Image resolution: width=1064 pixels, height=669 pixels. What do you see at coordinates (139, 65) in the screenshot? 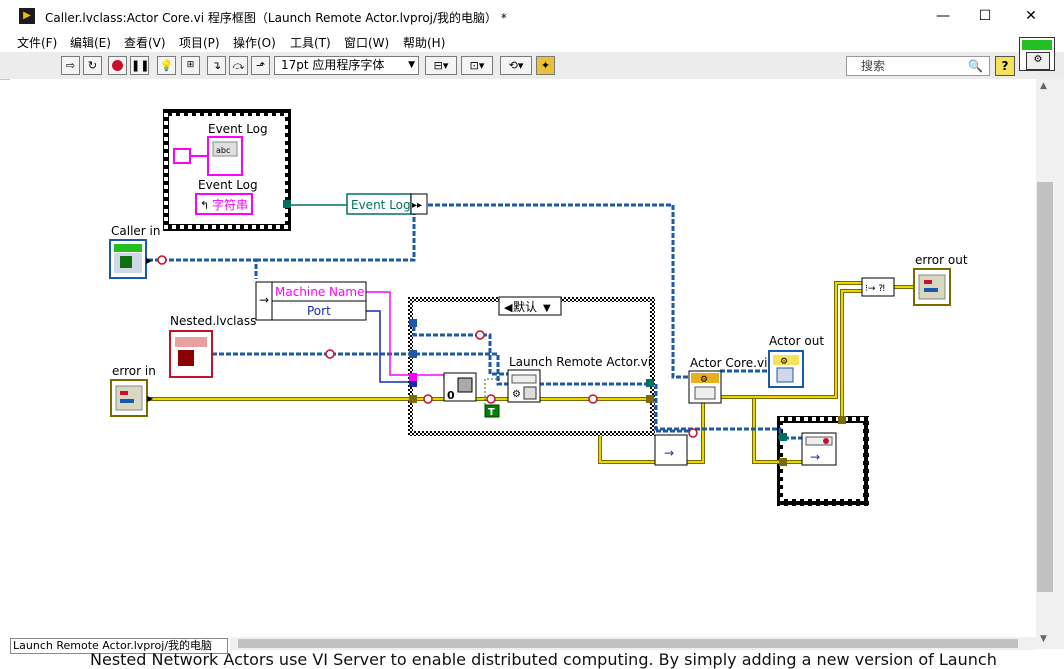
I see `pause-icon: ❚❚` at bounding box center [139, 65].